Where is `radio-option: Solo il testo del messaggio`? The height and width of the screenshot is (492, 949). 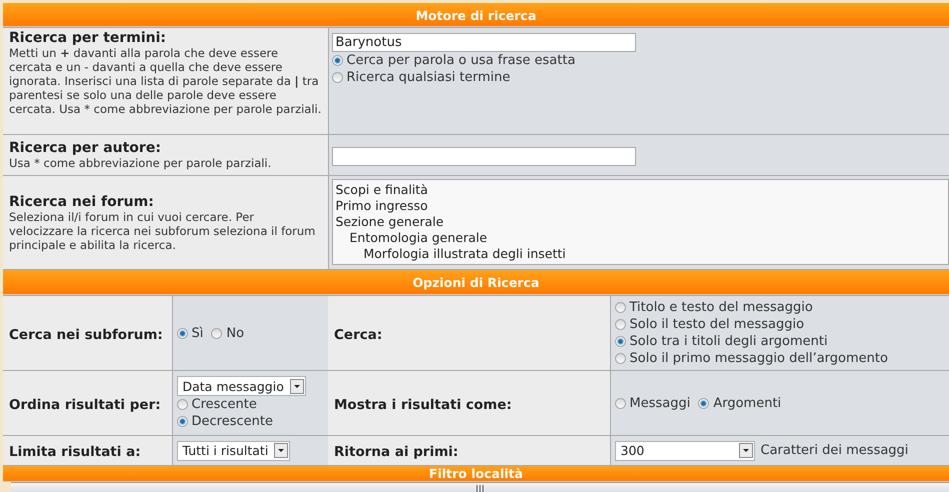 radio-option: Solo il testo del messaggio is located at coordinates (709, 324).